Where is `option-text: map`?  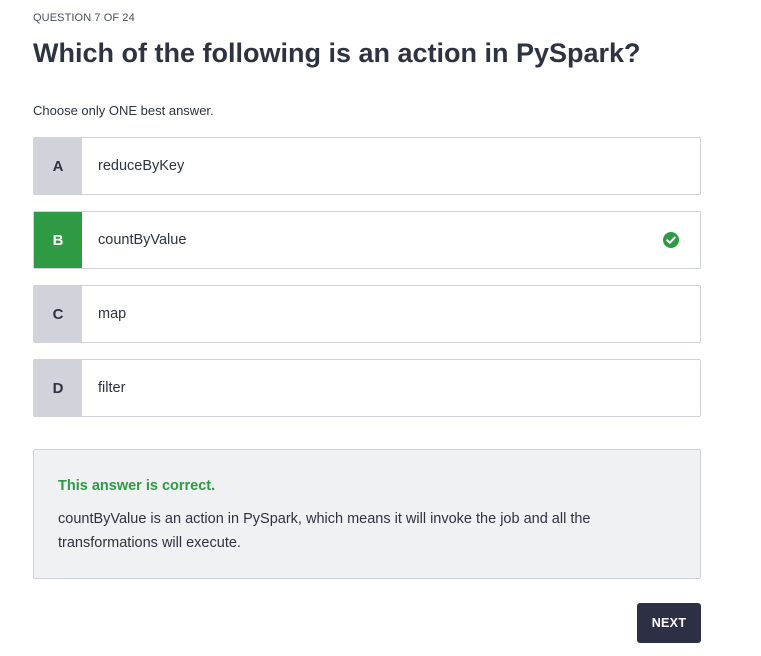
option-text: map is located at coordinates (112, 314).